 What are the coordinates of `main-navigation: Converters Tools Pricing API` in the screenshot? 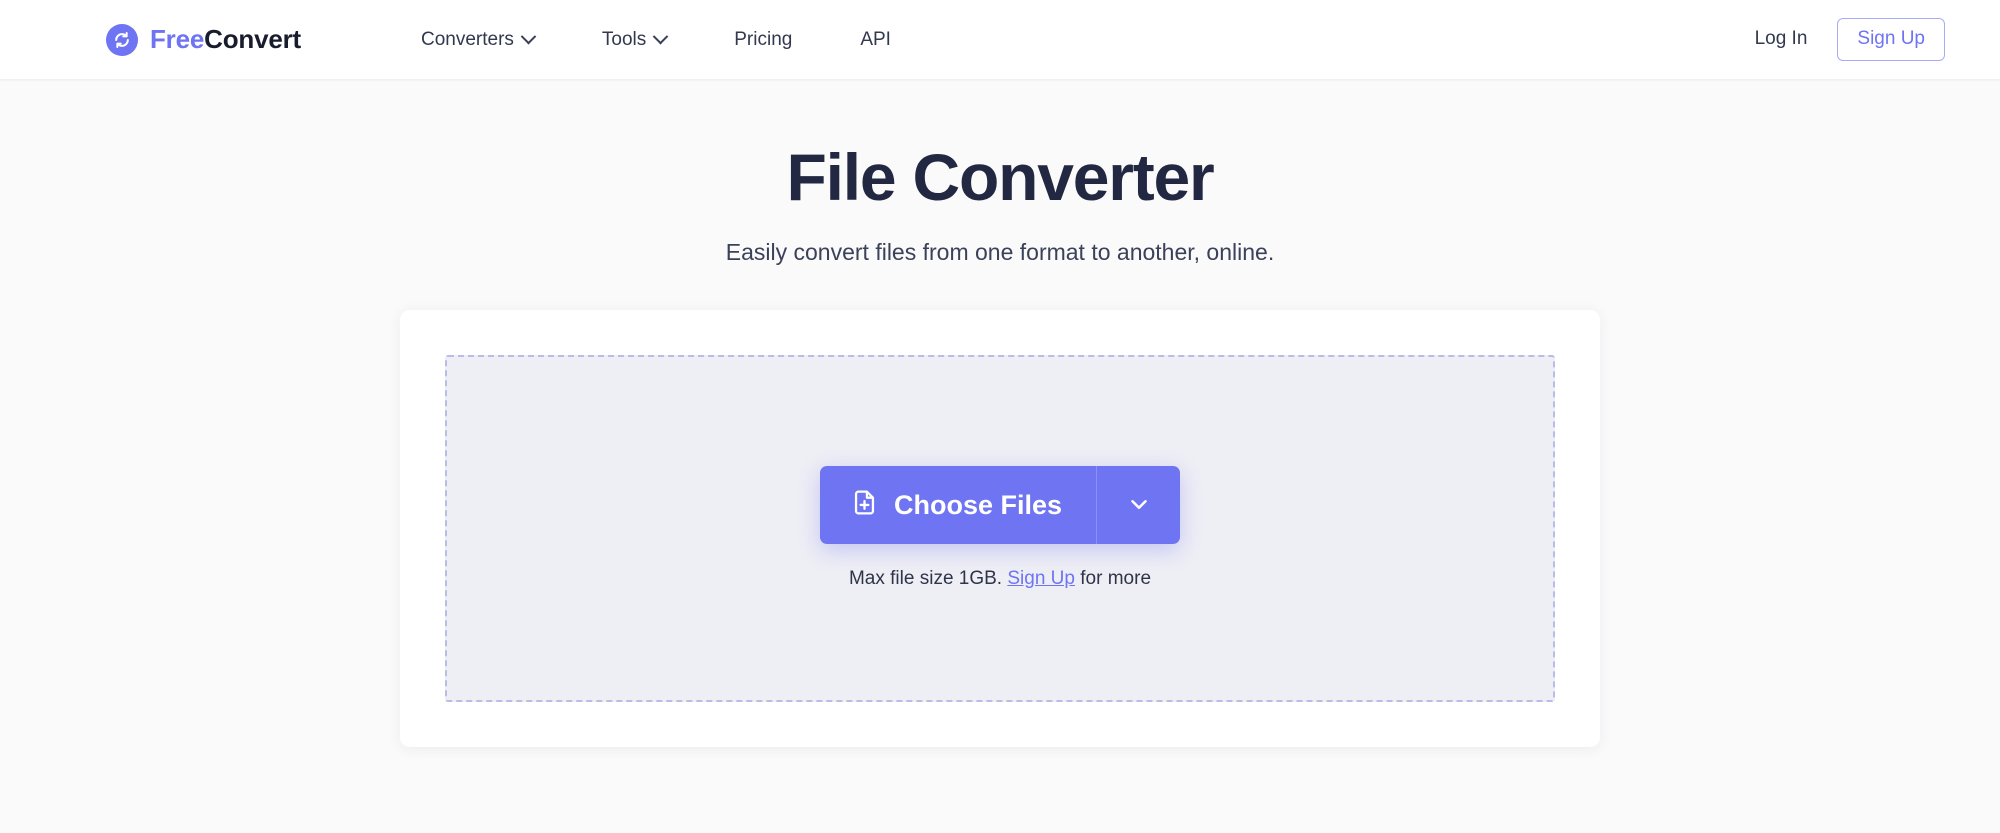 It's located at (656, 40).